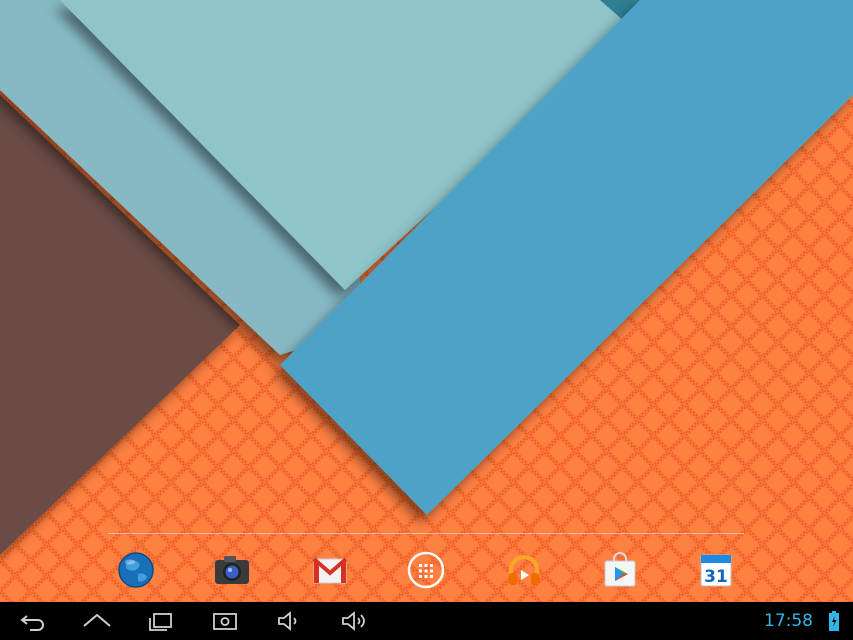 Image resolution: width=853 pixels, height=640 pixels. What do you see at coordinates (788, 621) in the screenshot?
I see `status-clock: 17:58` at bounding box center [788, 621].